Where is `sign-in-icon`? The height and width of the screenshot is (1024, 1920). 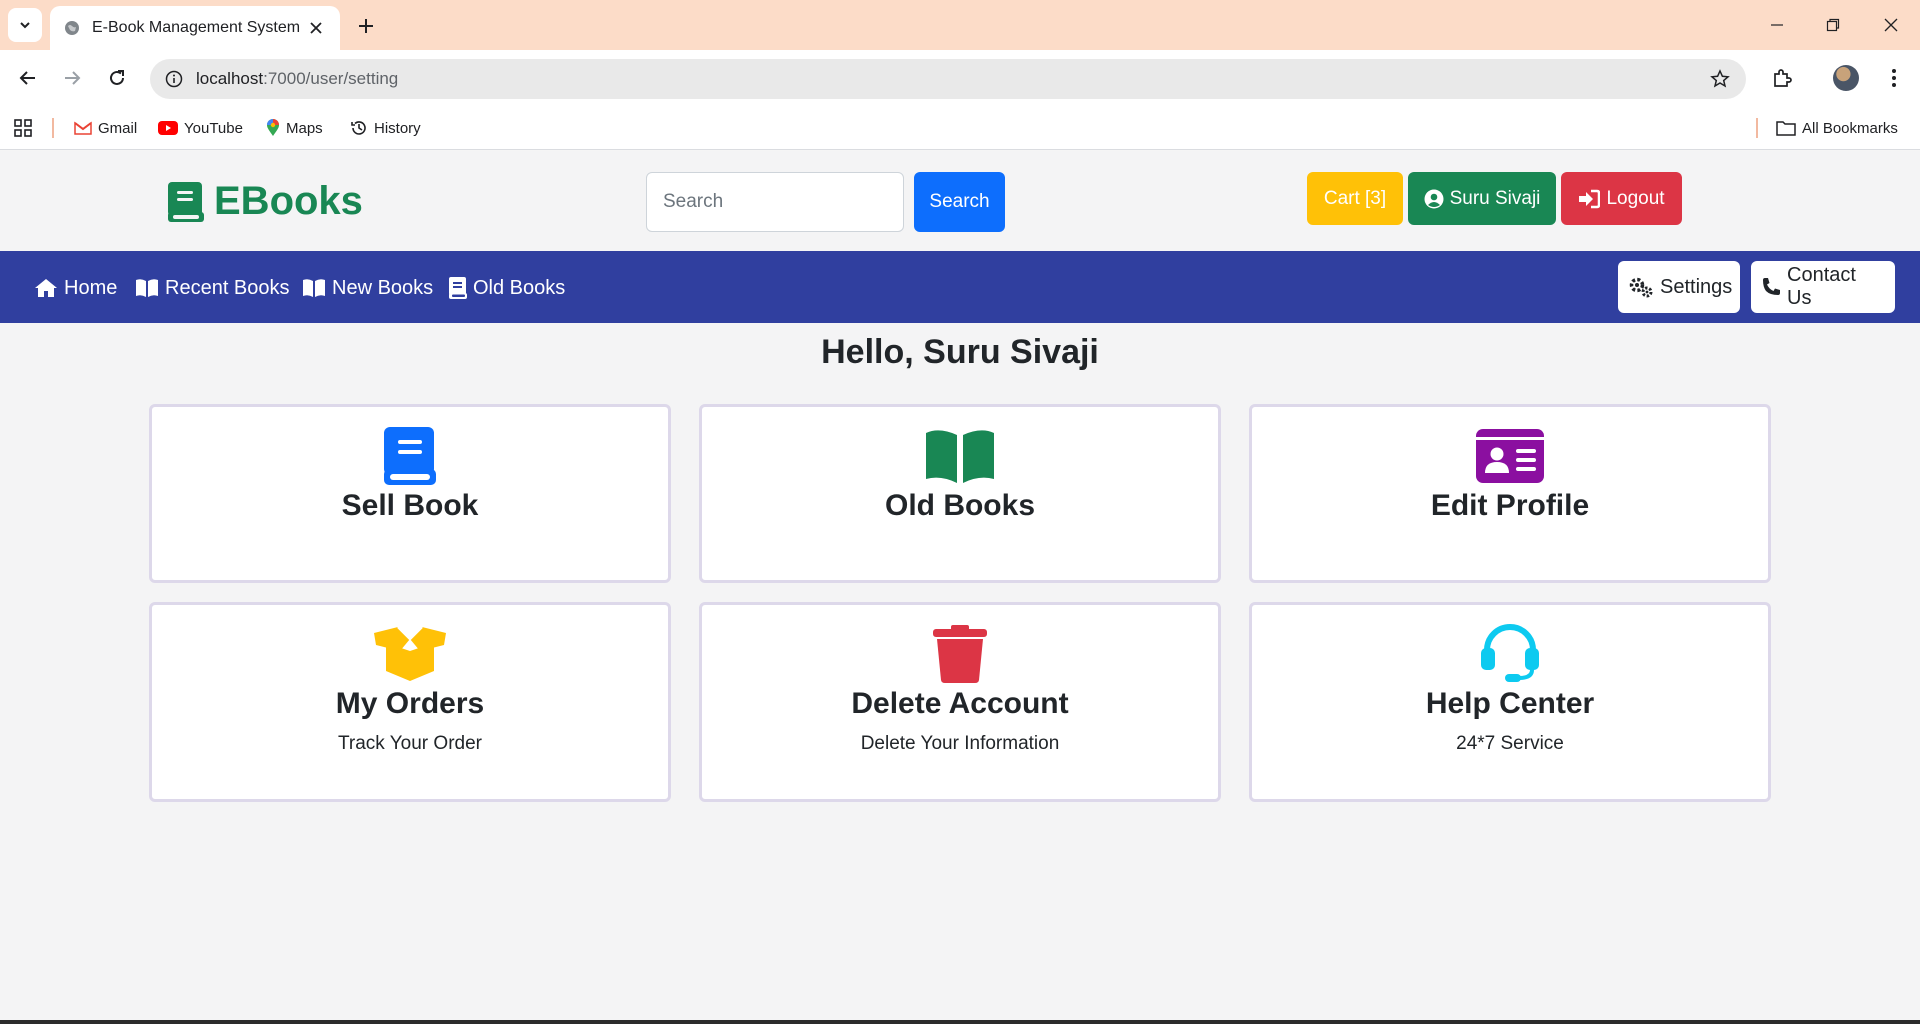
sign-in-icon is located at coordinates (1589, 199).